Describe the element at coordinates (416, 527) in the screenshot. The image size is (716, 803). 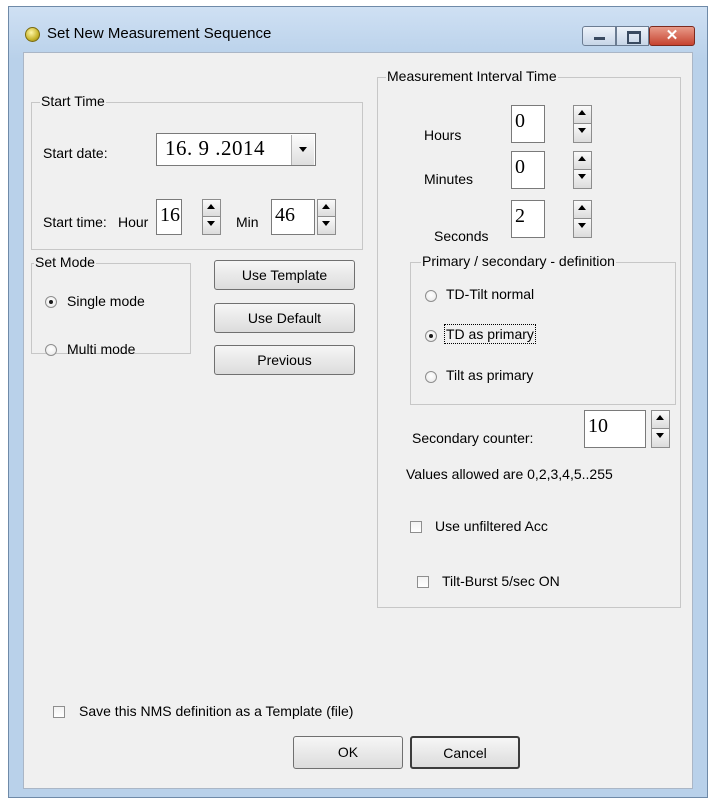
I see `unfiltered-acc-checkbox` at that location.